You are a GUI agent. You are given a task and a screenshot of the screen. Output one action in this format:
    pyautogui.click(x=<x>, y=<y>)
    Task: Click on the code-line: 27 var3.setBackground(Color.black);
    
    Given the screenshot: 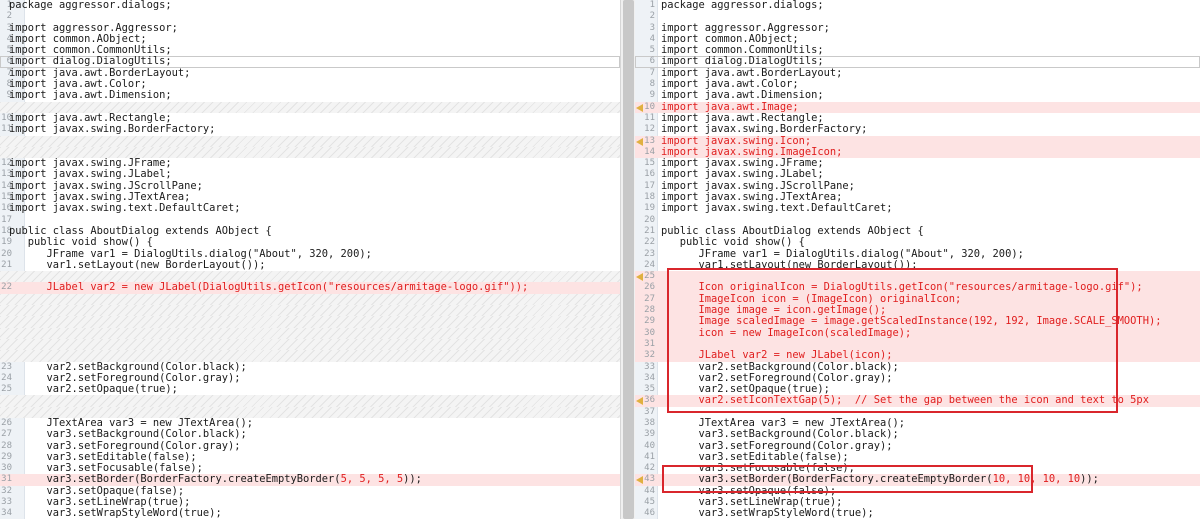 What is the action you would take?
    pyautogui.click(x=310, y=434)
    